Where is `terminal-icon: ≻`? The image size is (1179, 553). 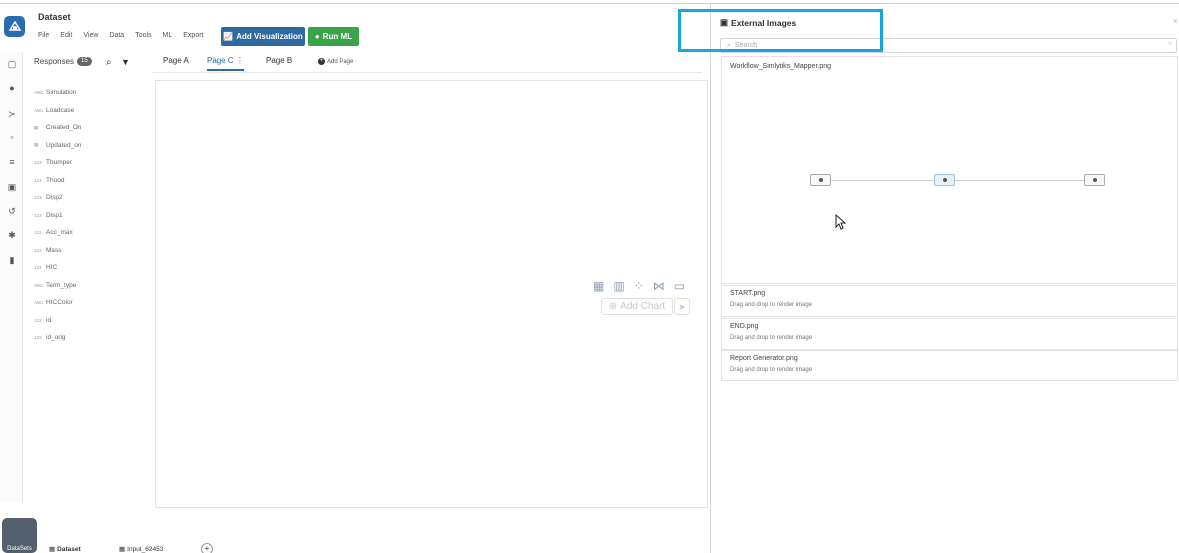 terminal-icon: ≻ is located at coordinates (12, 114).